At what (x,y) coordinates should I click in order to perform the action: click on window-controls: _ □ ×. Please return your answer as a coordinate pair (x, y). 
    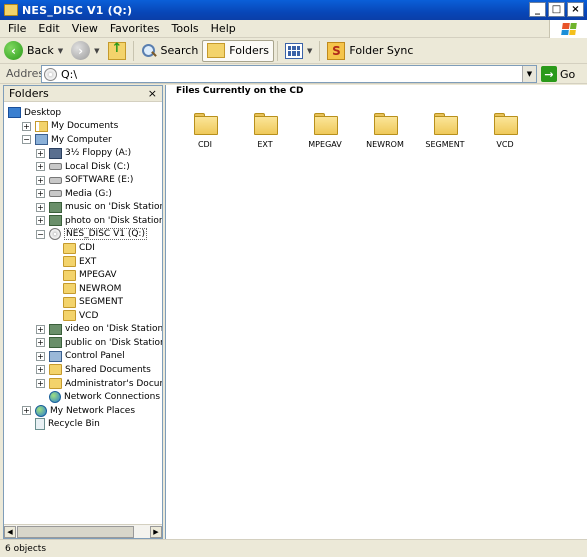
    Looking at the image, I should click on (556, 9).